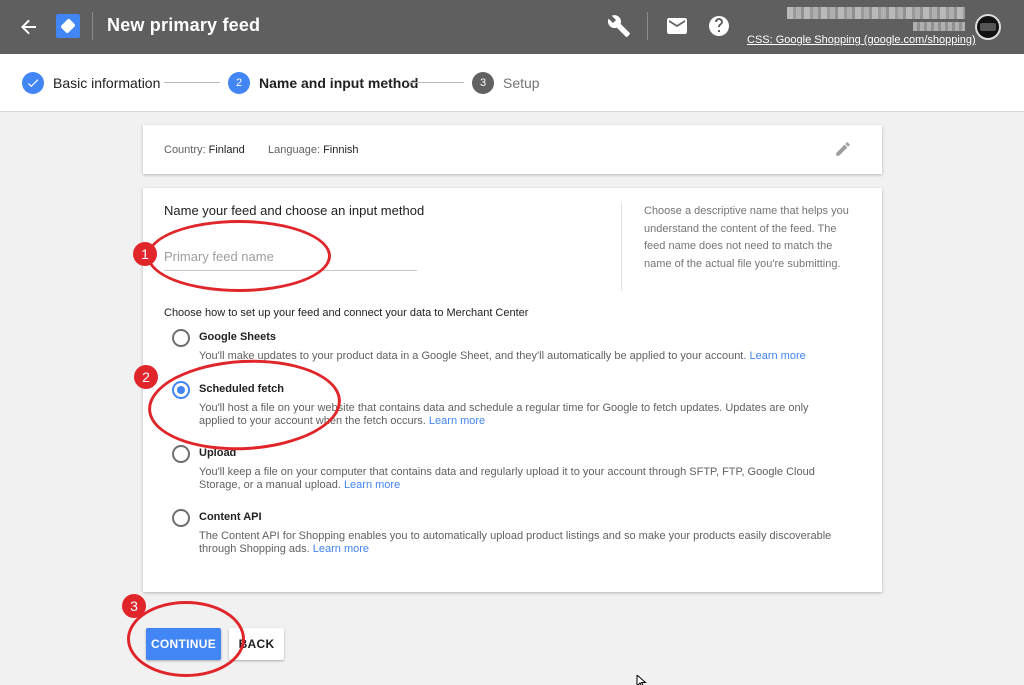 The image size is (1024, 685). I want to click on avatar, so click(988, 27).